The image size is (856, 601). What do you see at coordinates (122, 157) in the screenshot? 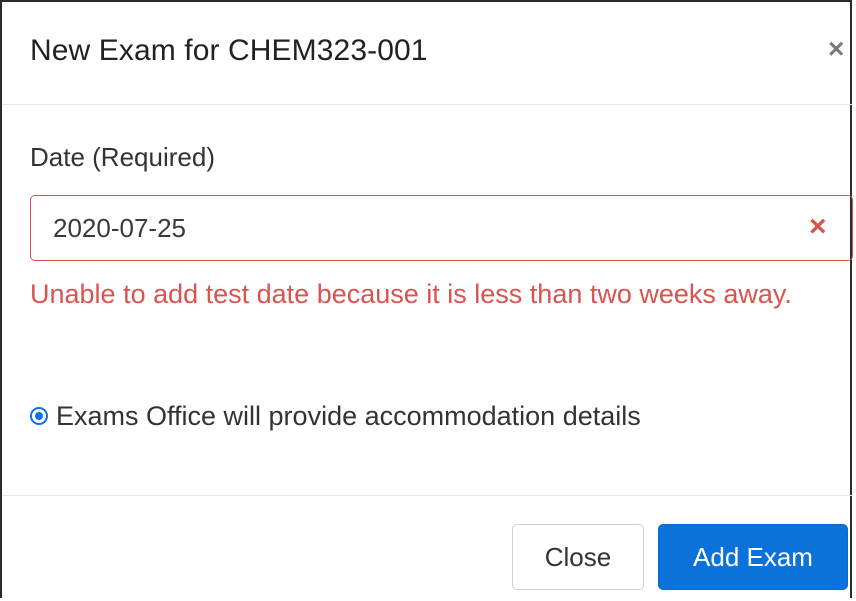
I see `date-label: Date (Required)` at bounding box center [122, 157].